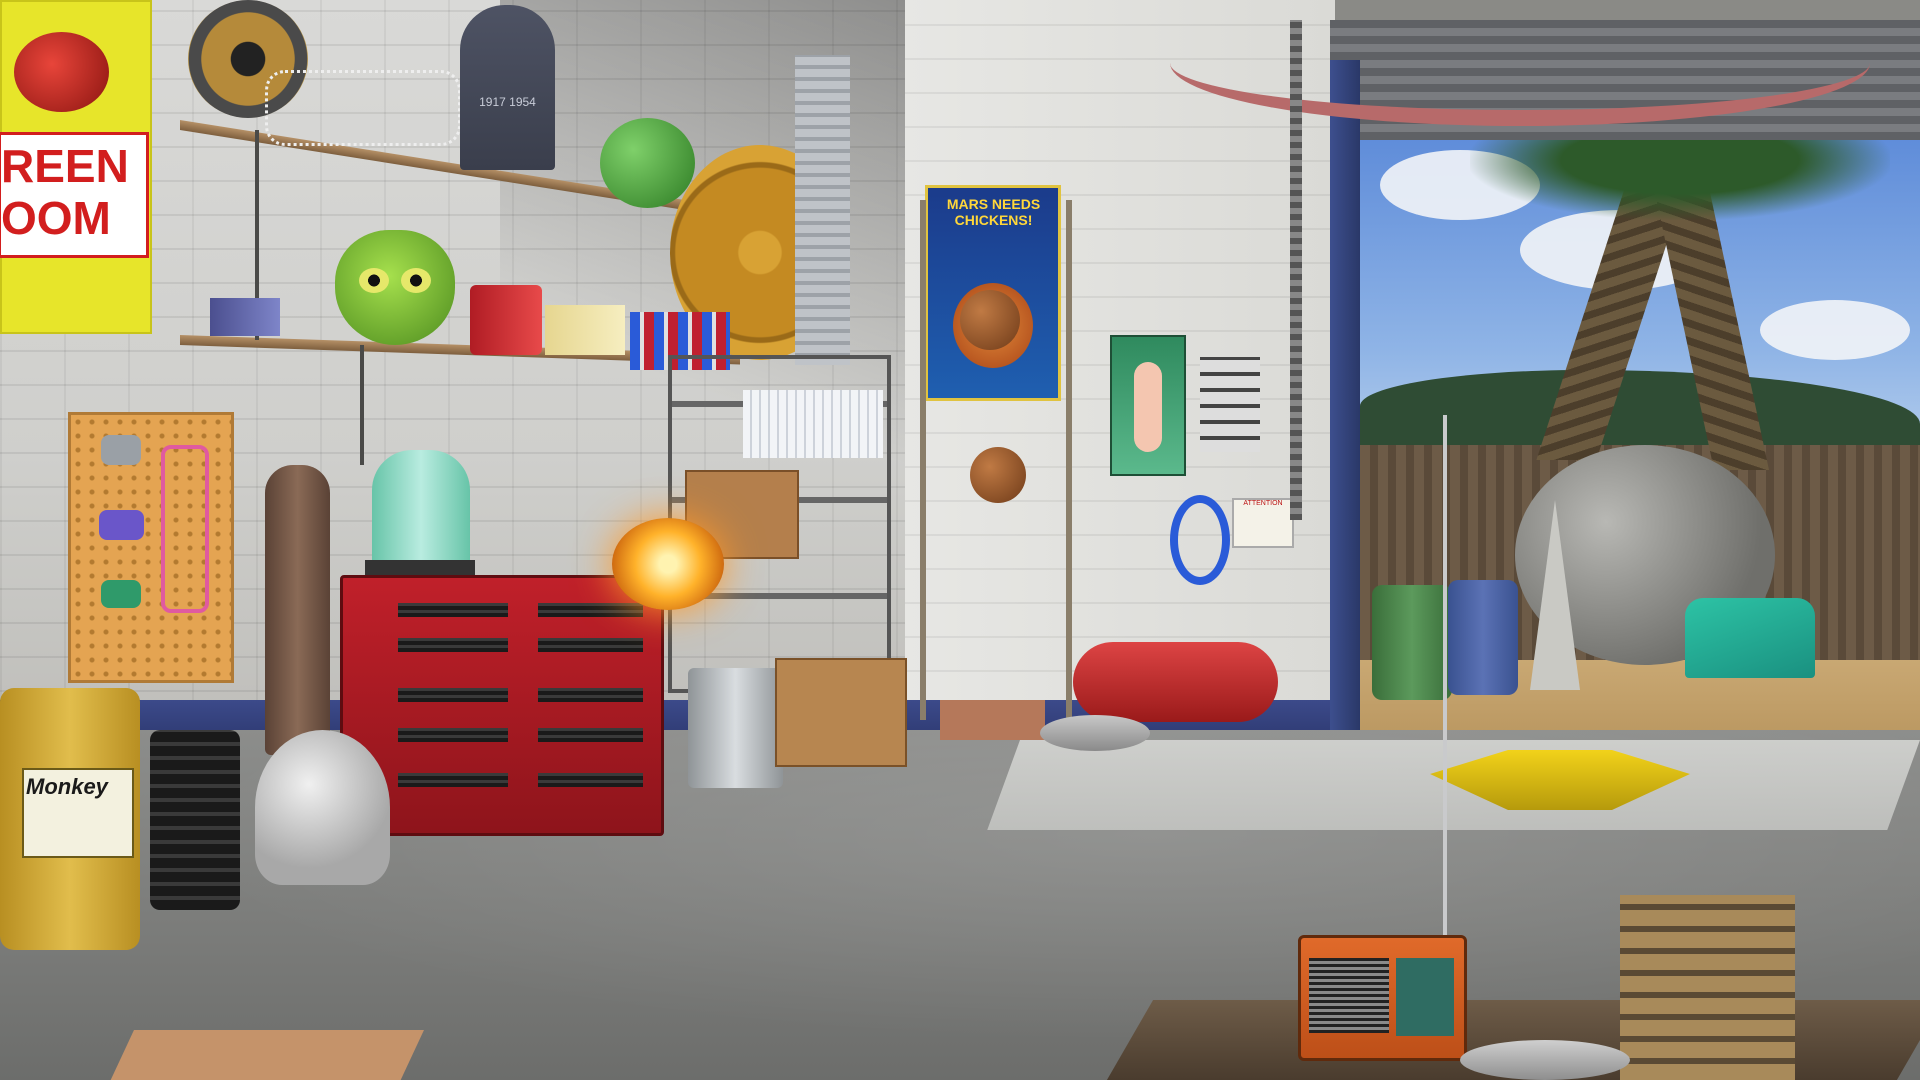  What do you see at coordinates (265, 1055) in the screenshot?
I see `open-cardboard-box` at bounding box center [265, 1055].